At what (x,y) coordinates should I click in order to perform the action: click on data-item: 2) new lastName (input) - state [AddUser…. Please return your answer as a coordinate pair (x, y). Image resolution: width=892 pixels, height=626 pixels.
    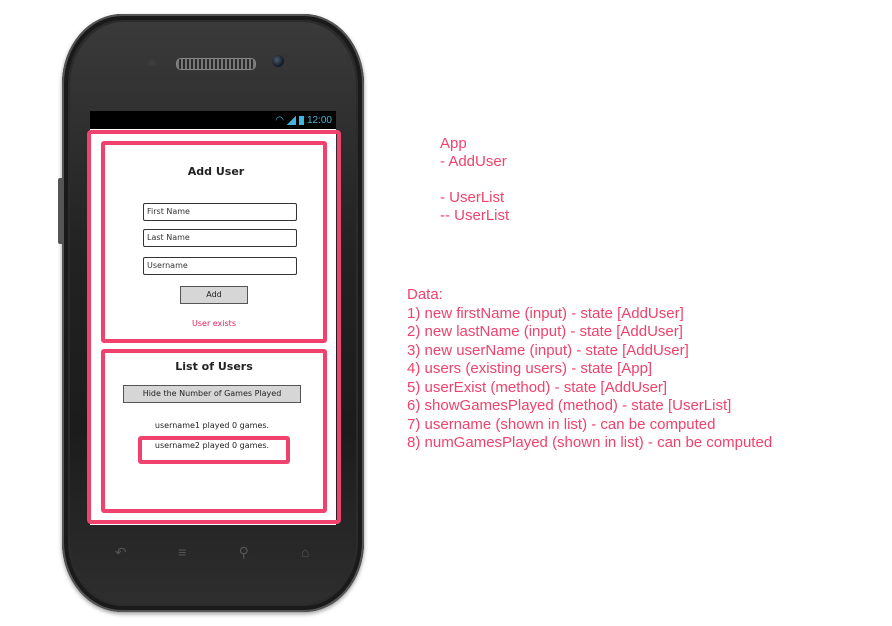
    Looking at the image, I should click on (545, 331).